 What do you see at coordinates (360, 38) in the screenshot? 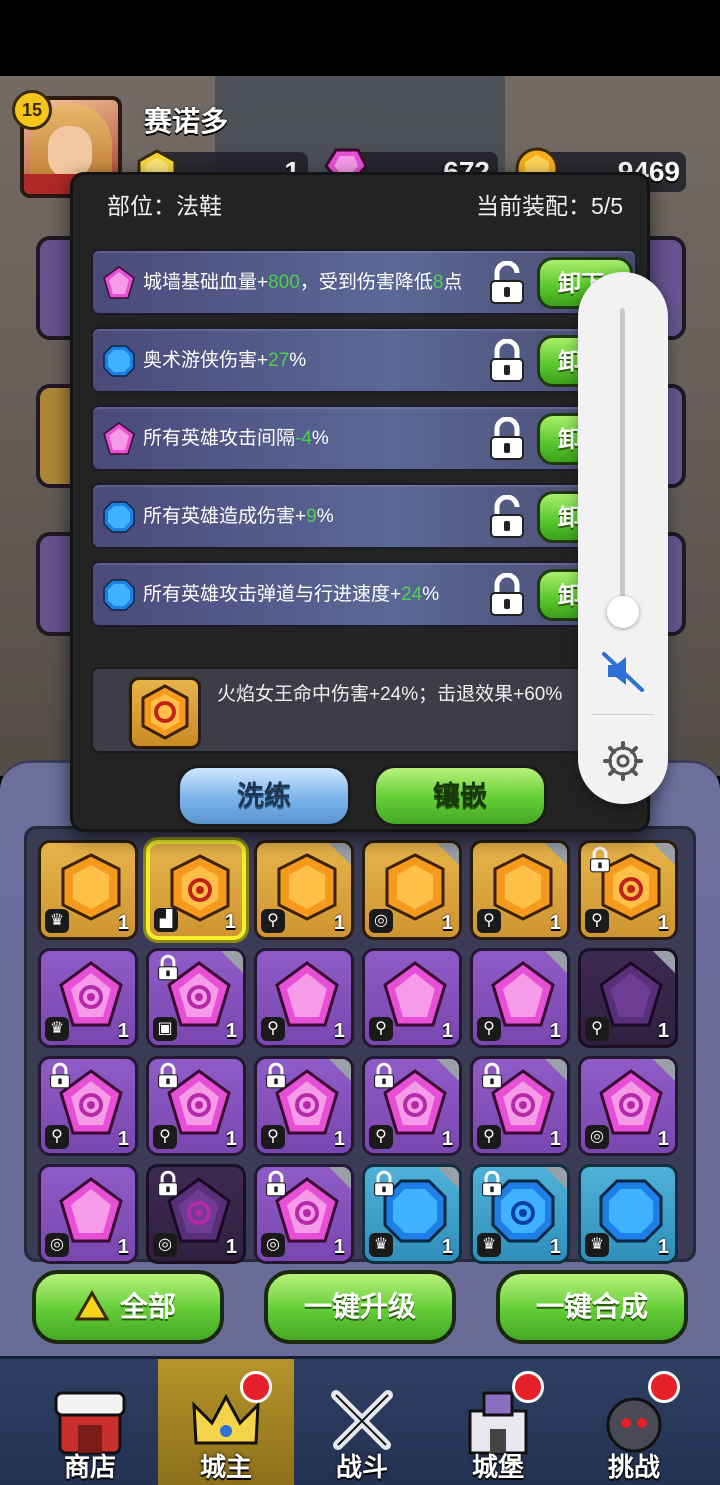
I see `status-bar` at bounding box center [360, 38].